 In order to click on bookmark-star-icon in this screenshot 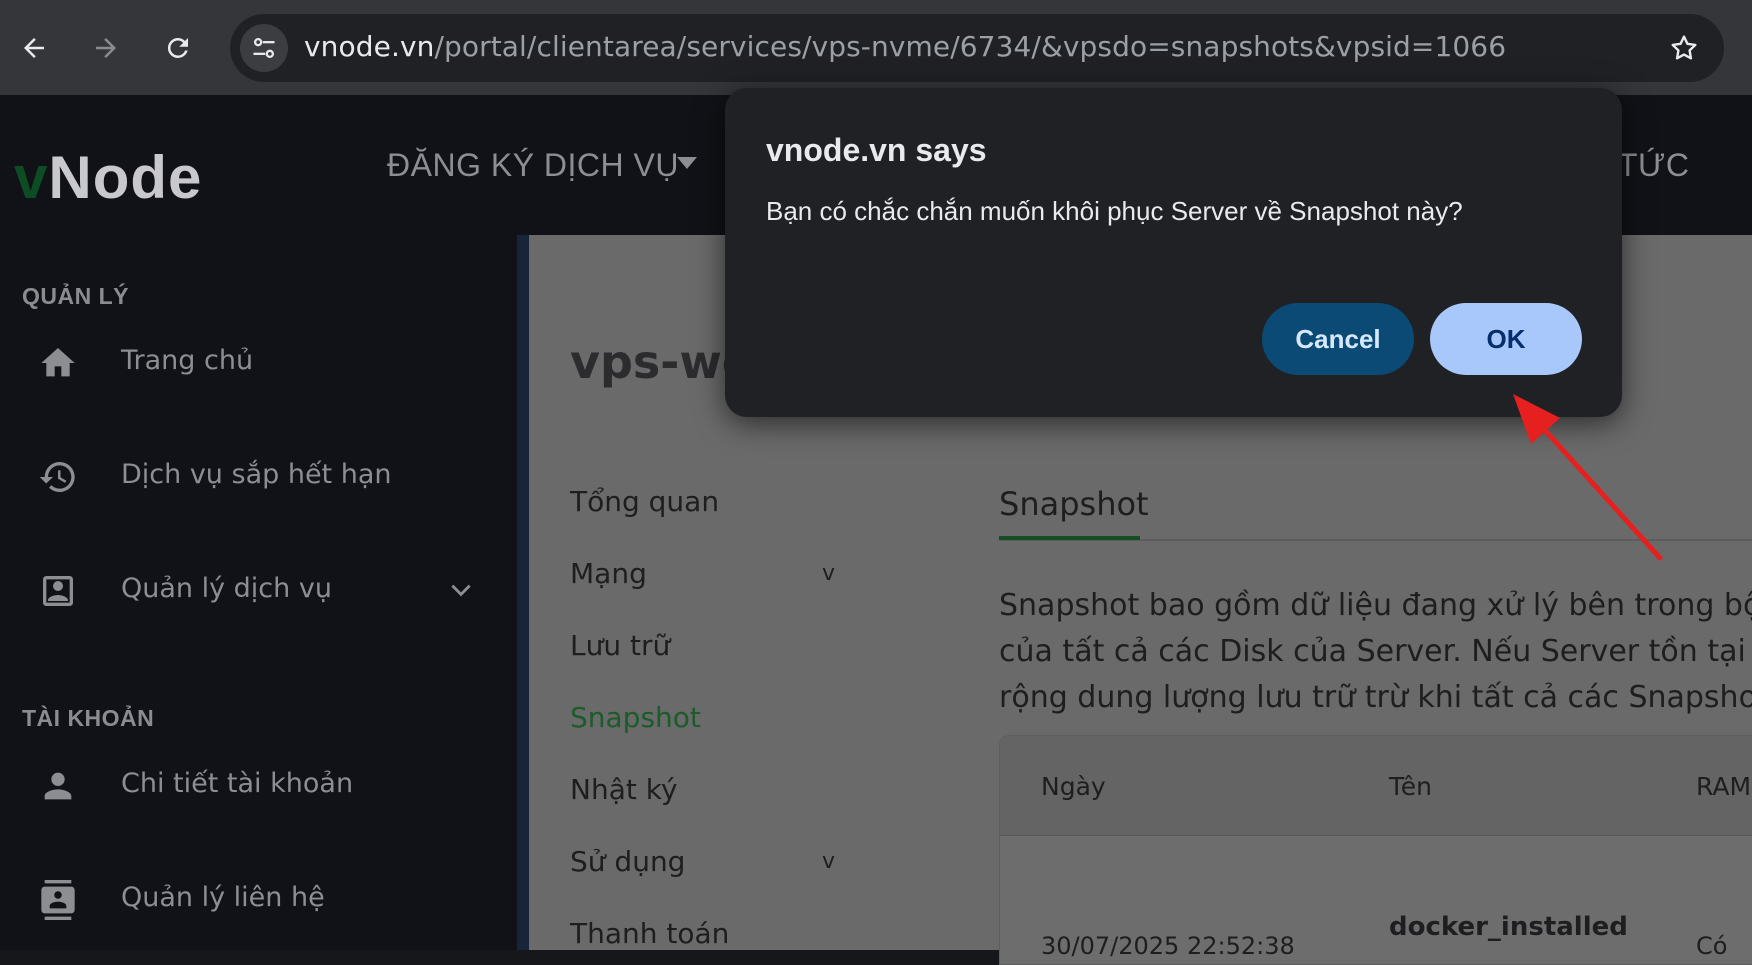, I will do `click(1684, 48)`.